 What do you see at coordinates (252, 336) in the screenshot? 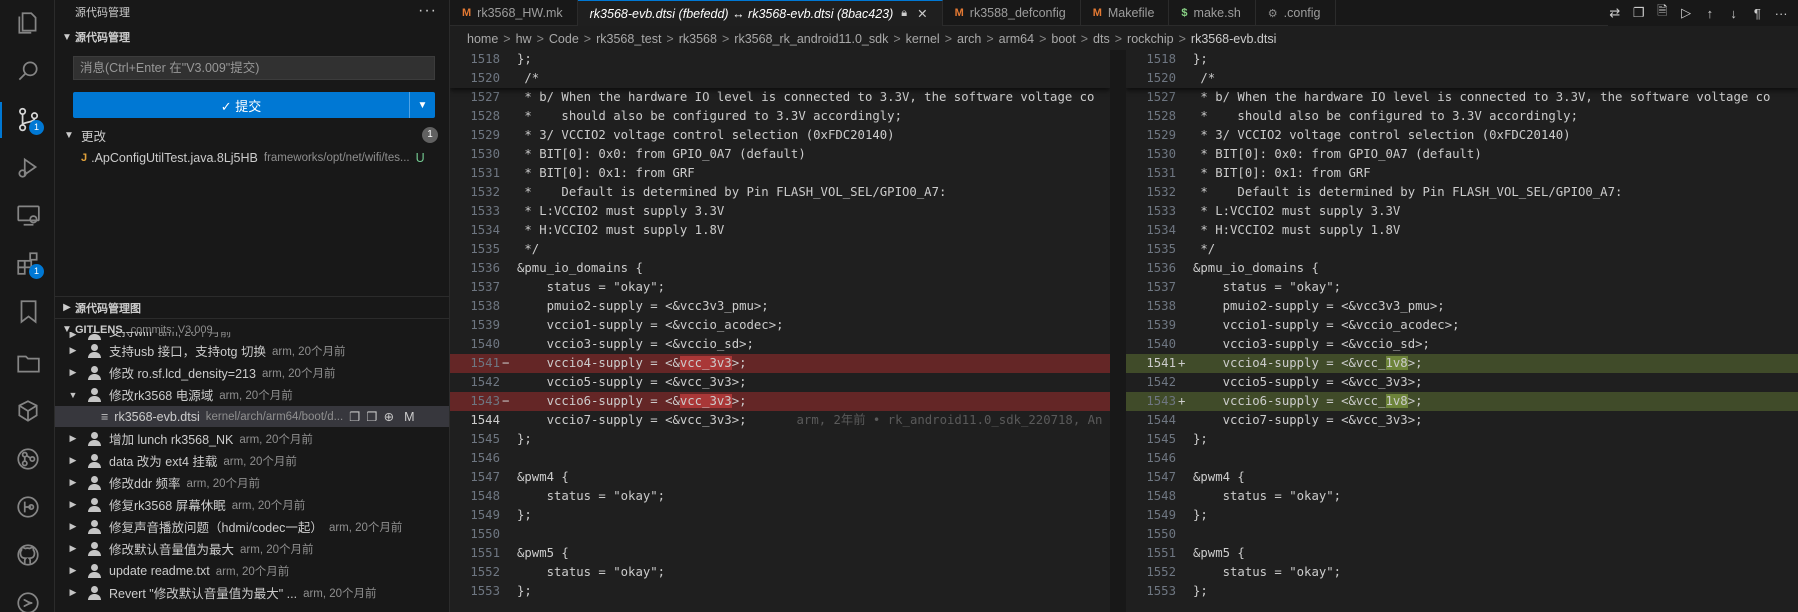
I see `commit-row: ▶ 支持wifi arm, 20个月前` at bounding box center [252, 336].